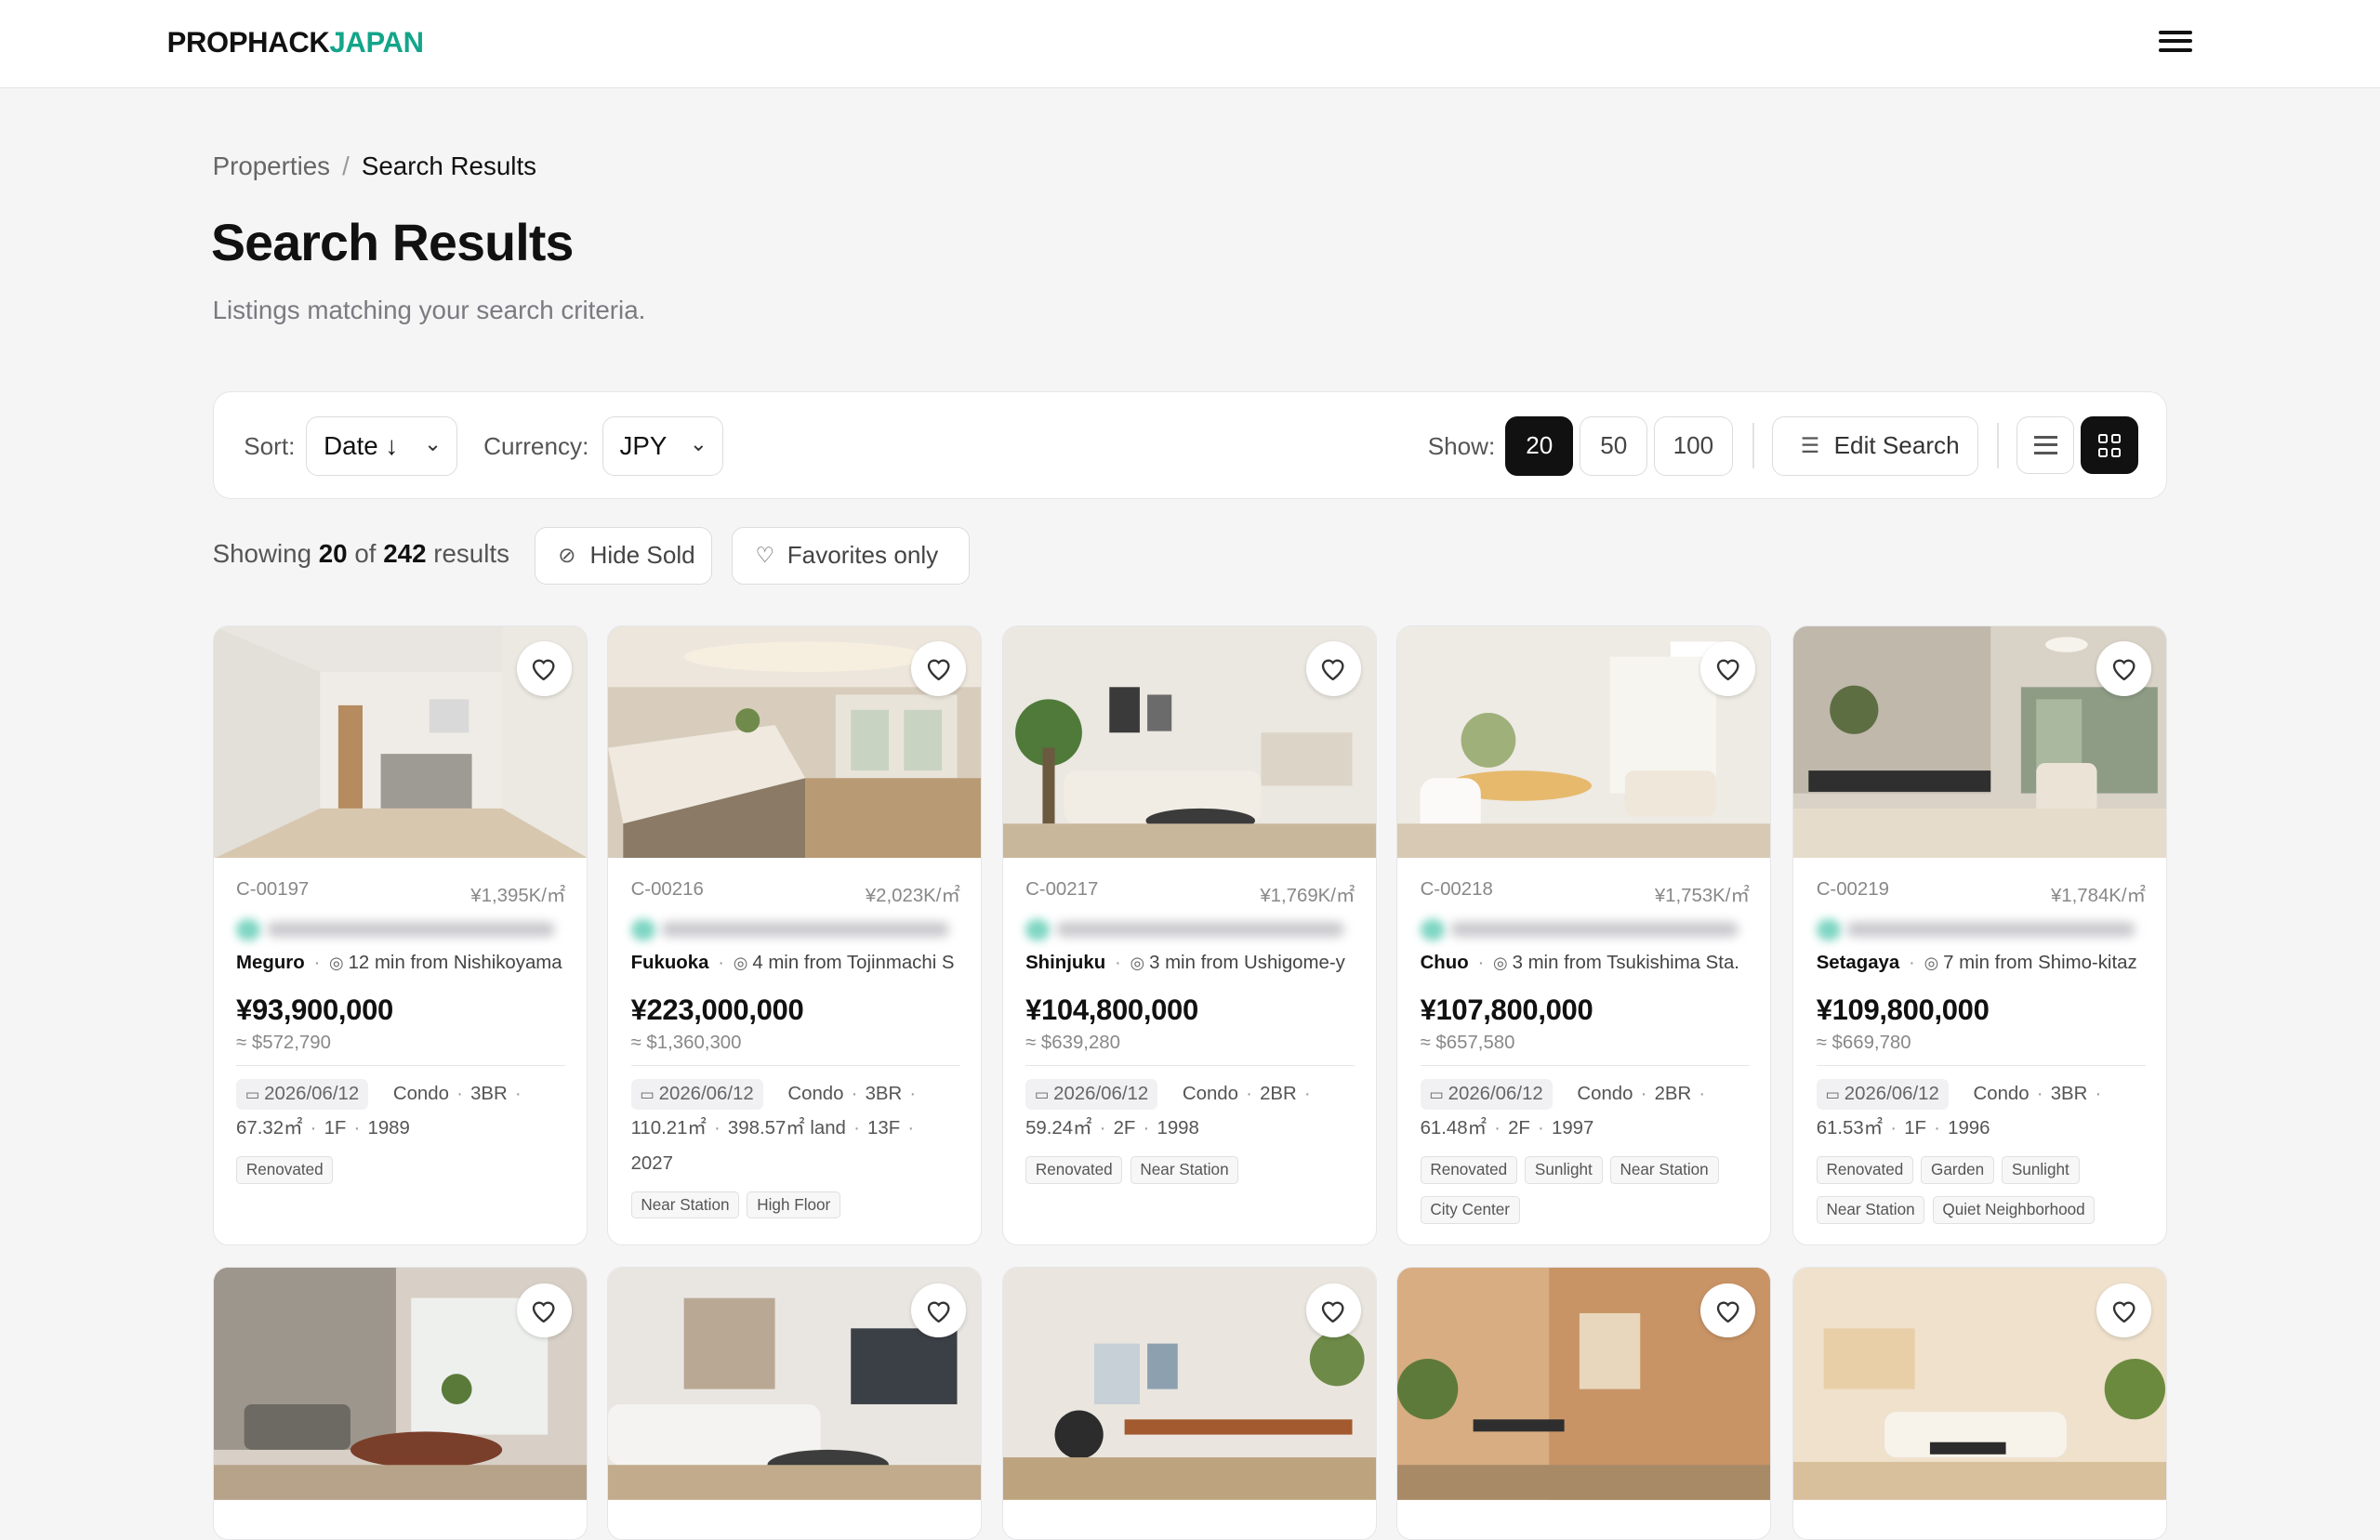 The height and width of the screenshot is (1540, 2380). What do you see at coordinates (1539, 446) in the screenshot?
I see `show-20-button: 20` at bounding box center [1539, 446].